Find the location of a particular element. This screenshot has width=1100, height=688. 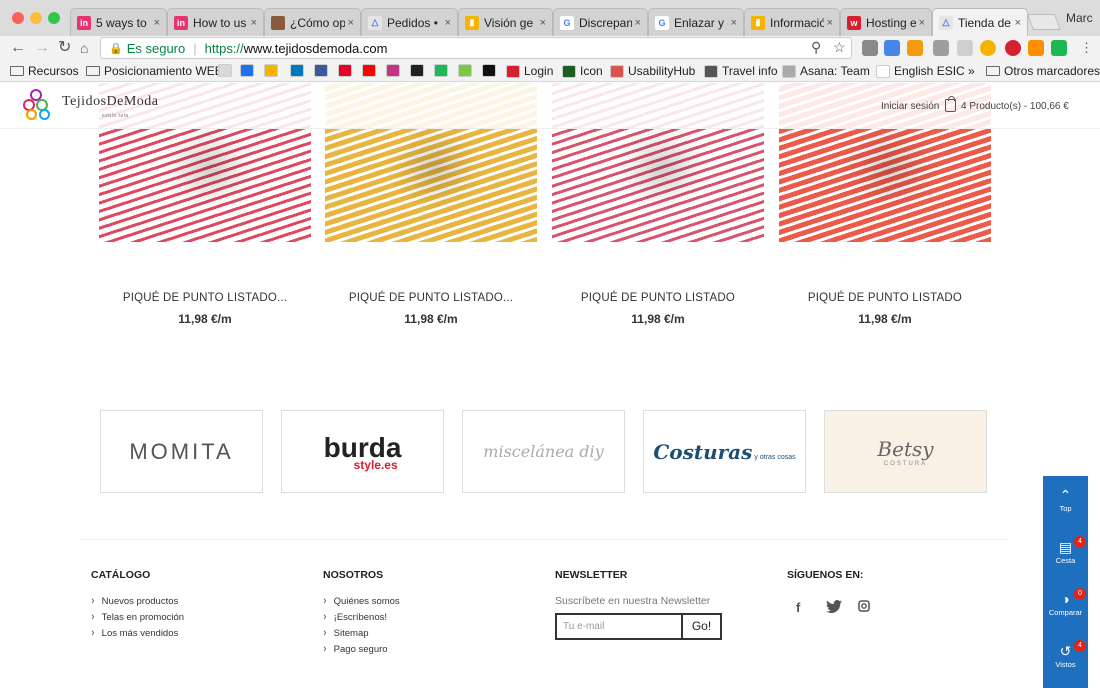

brand-logo: miscelánea diy is located at coordinates (543, 451).